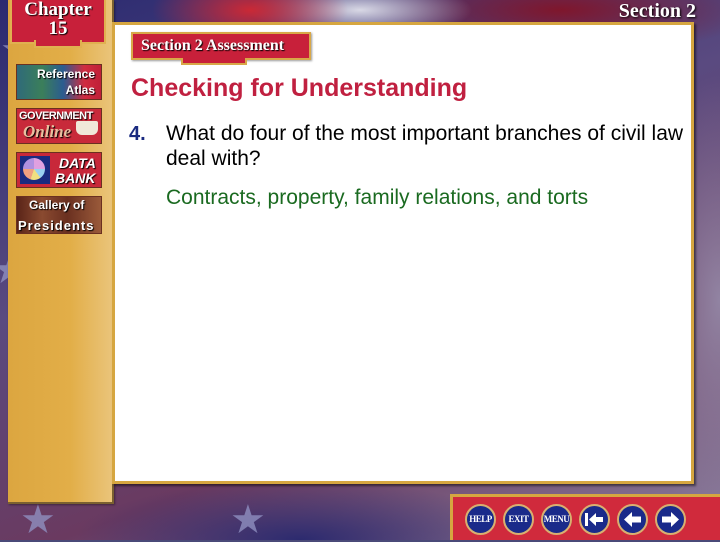 The height and width of the screenshot is (542, 720). I want to click on sidebar-item-label: Atlas, so click(80, 90).